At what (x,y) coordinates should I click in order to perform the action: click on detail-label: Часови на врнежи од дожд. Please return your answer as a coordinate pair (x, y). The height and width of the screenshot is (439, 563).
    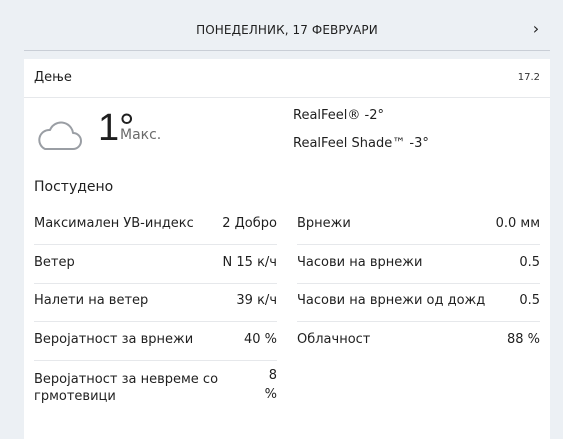
    Looking at the image, I should click on (391, 300).